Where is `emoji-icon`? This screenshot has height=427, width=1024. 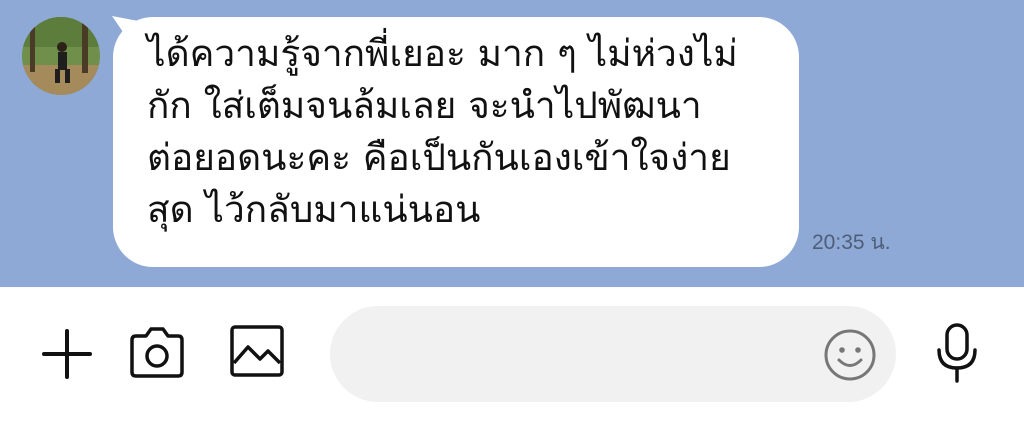 emoji-icon is located at coordinates (850, 355).